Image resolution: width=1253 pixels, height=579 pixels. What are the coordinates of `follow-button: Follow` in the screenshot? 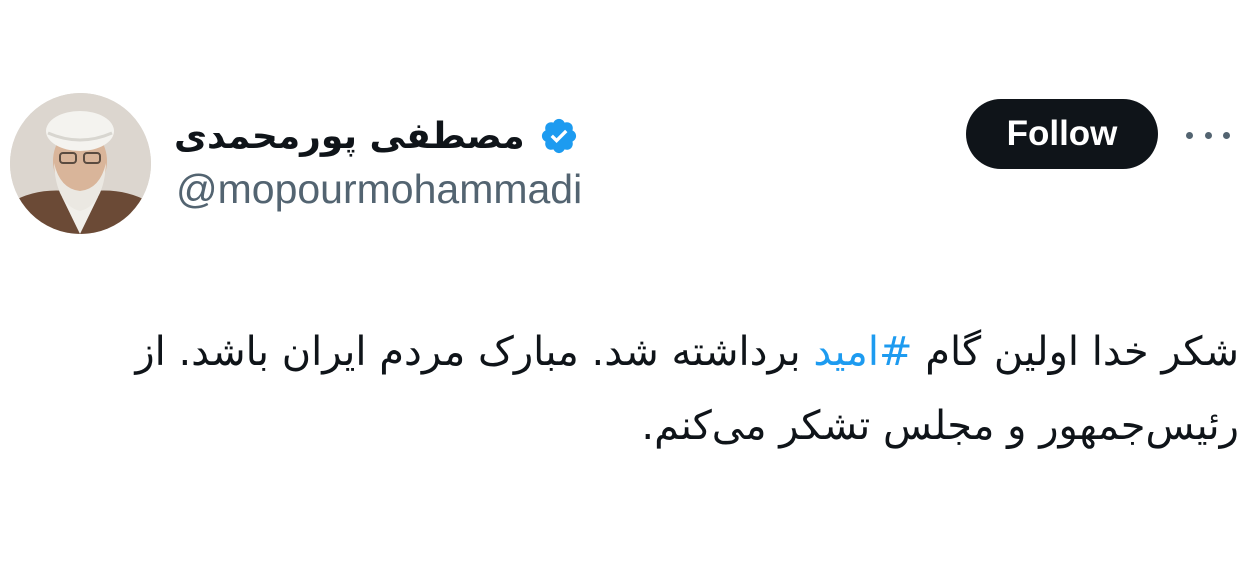 It's located at (1062, 134).